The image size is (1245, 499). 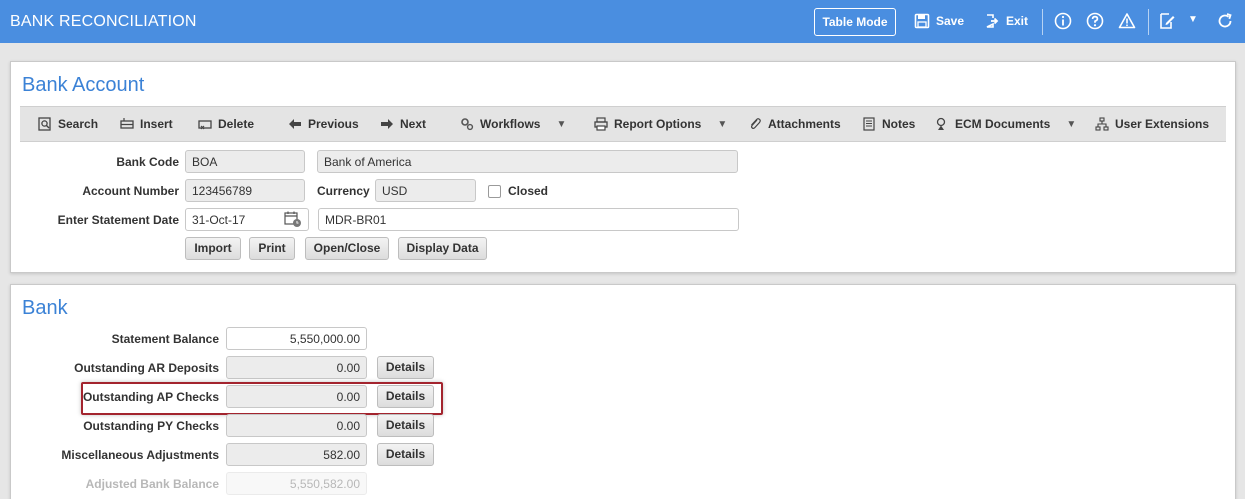 What do you see at coordinates (528, 219) in the screenshot?
I see `statement-reference-field: MDR-BR01` at bounding box center [528, 219].